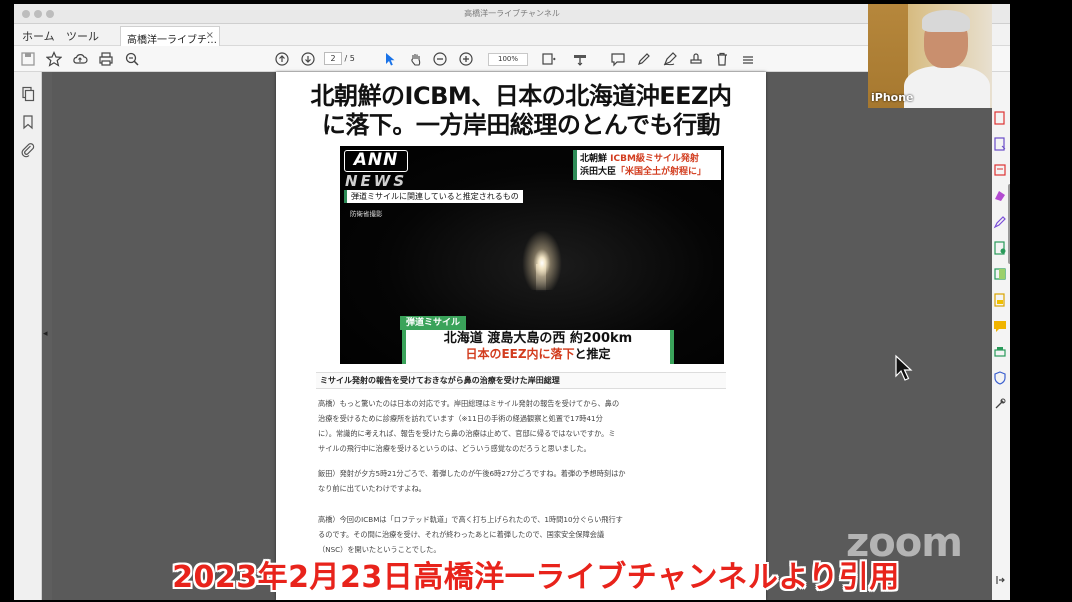 The width and height of the screenshot is (1072, 602). I want to click on protect-shield-icon, so click(1000, 377).